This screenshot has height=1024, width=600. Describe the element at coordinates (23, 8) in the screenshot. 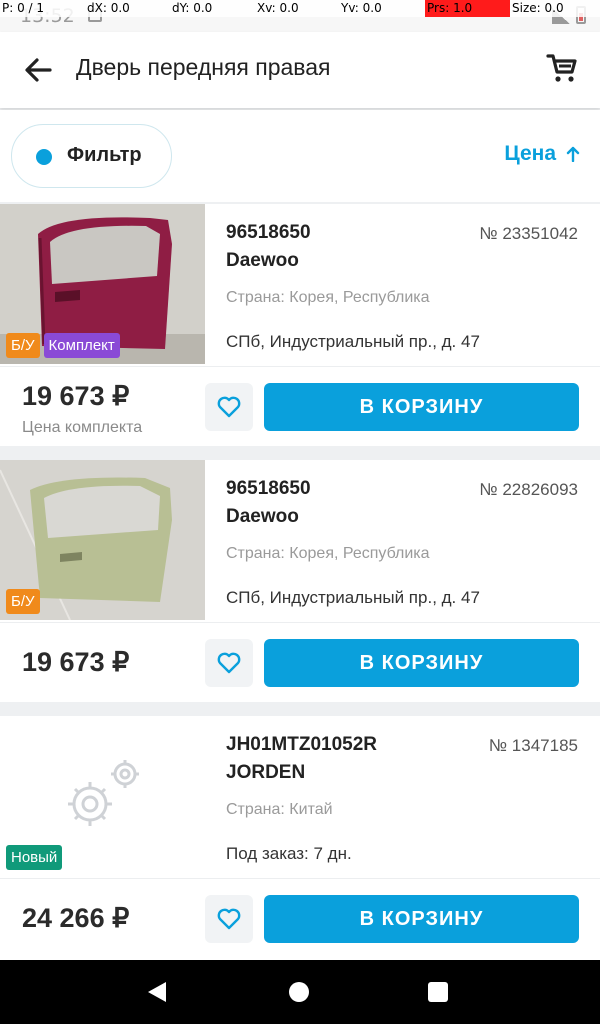

I see `debug-p: P: 0 / 1` at that location.